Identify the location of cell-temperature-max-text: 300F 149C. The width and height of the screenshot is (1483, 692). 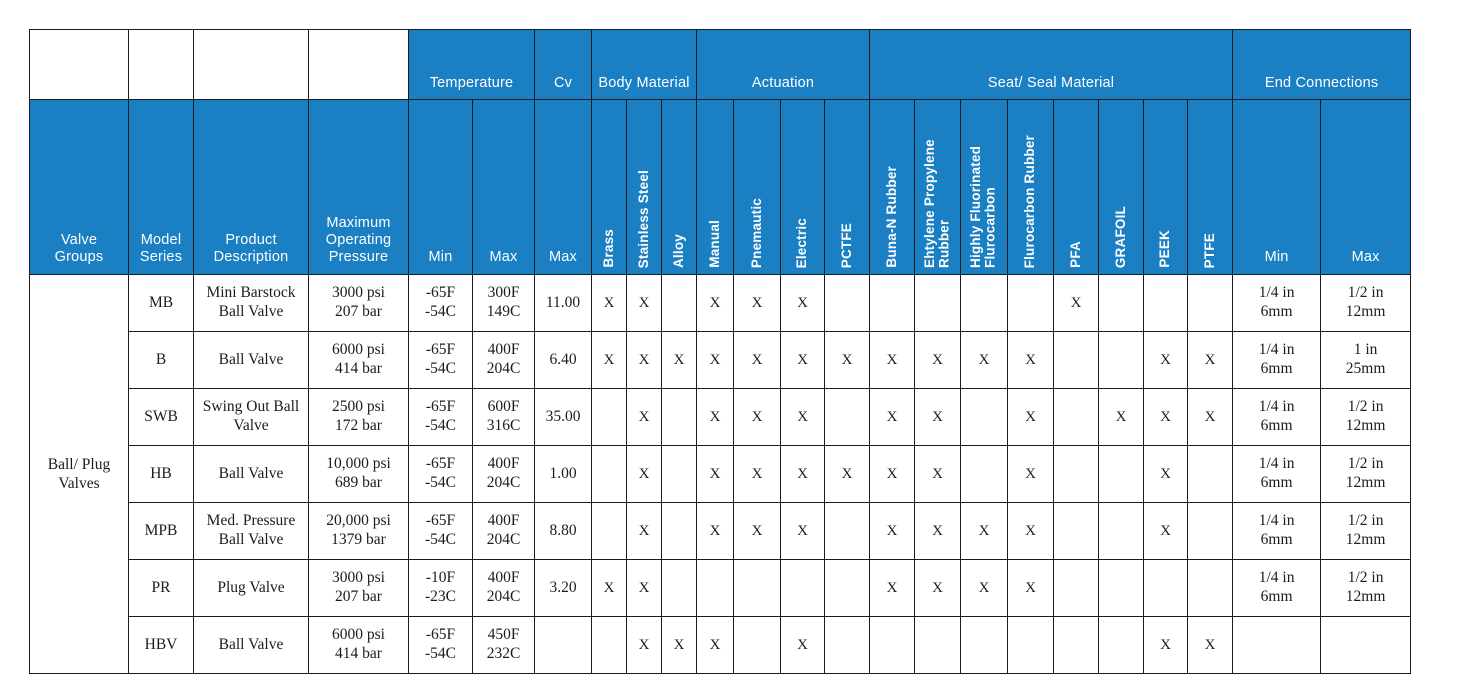
(503, 303).